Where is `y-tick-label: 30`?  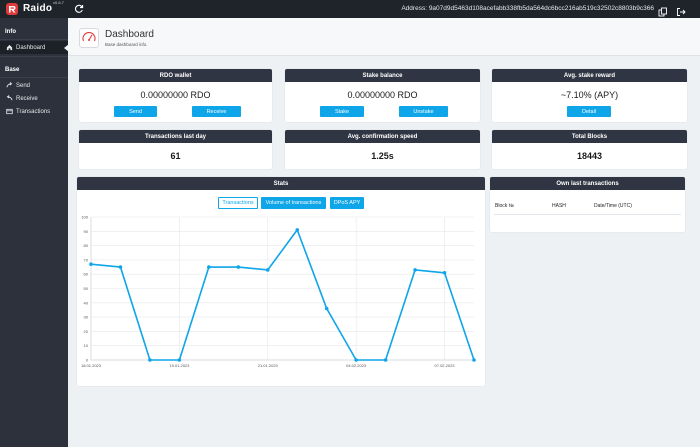
y-tick-label: 30 is located at coordinates (86, 317).